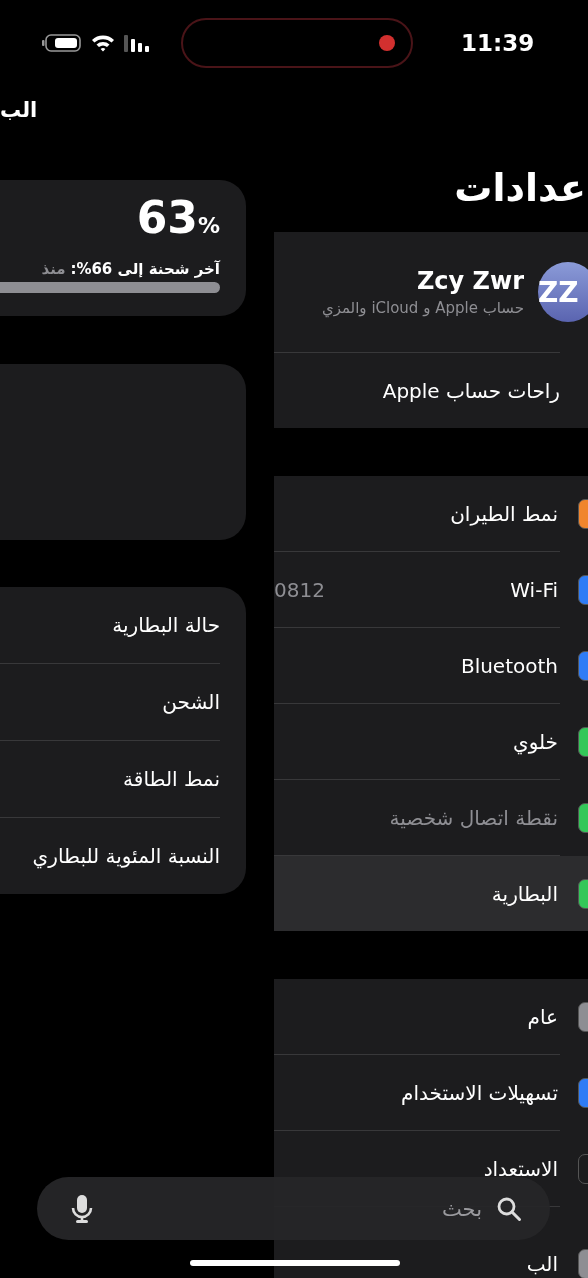 The image size is (588, 1278). I want to click on option-label: نمط الطاقة, so click(171, 779).